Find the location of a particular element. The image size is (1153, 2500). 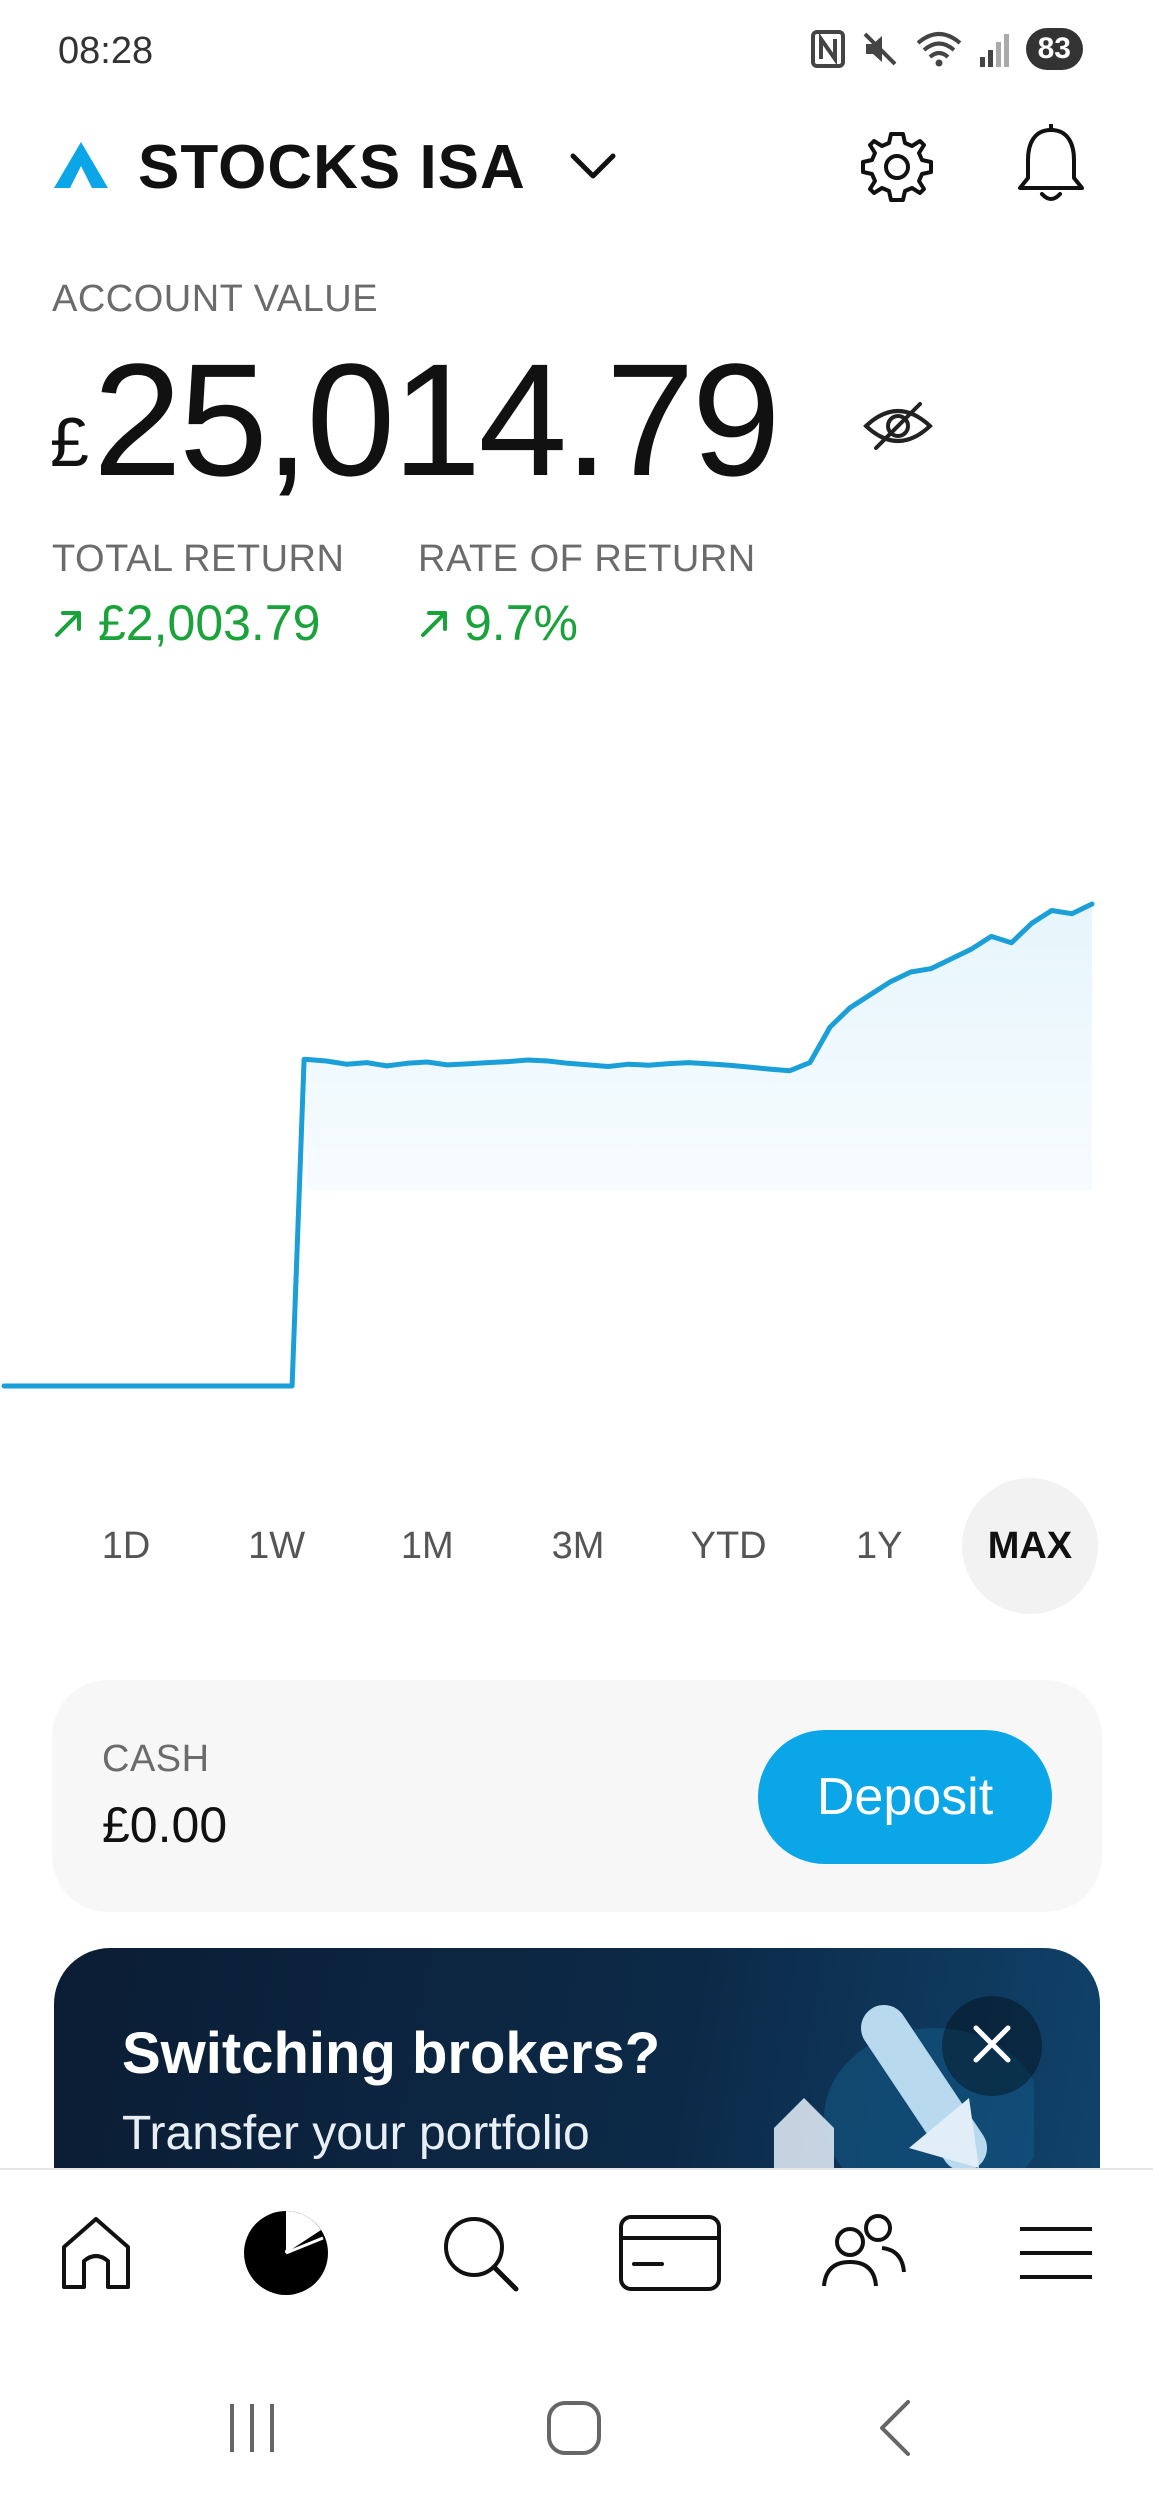

account-value: £ 25,014.79 is located at coordinates (415, 419).